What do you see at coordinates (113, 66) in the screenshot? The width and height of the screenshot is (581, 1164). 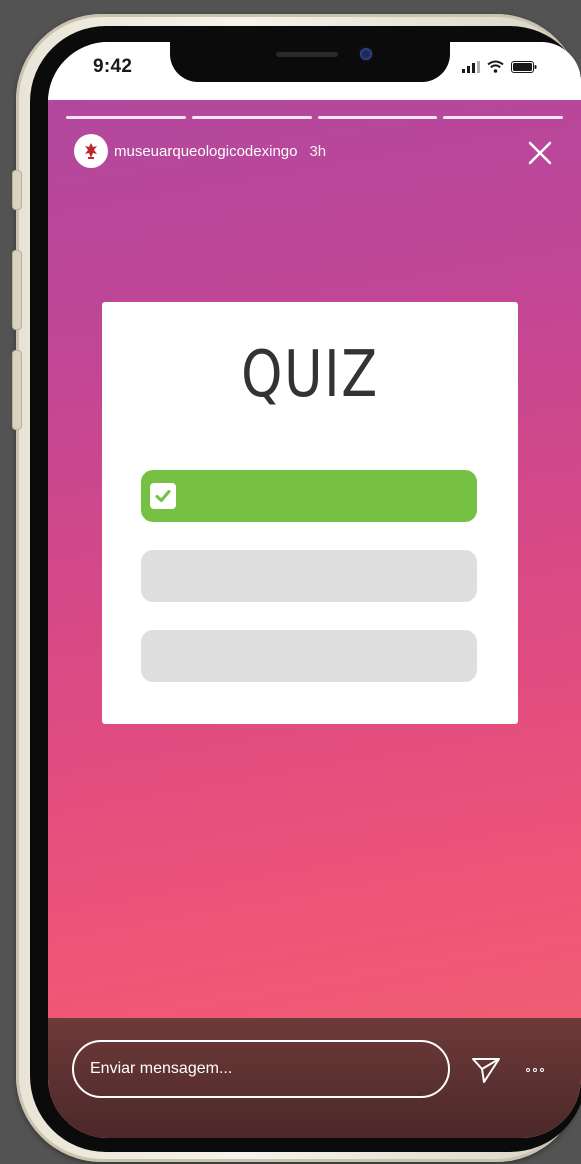 I see `status-time: 9:42` at bounding box center [113, 66].